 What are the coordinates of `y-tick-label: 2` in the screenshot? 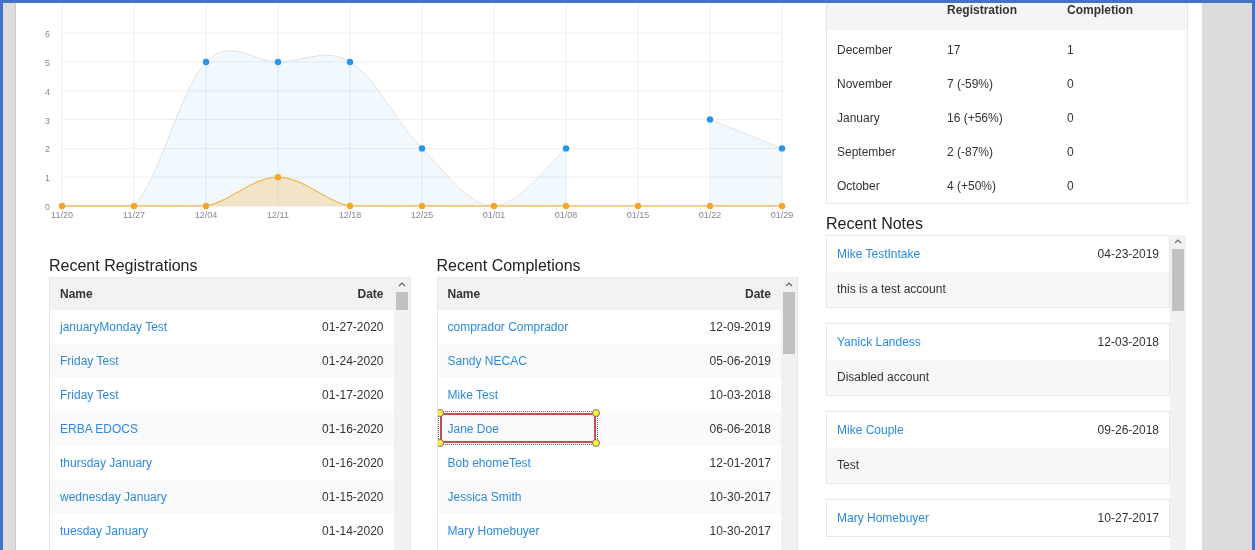 It's located at (47, 149).